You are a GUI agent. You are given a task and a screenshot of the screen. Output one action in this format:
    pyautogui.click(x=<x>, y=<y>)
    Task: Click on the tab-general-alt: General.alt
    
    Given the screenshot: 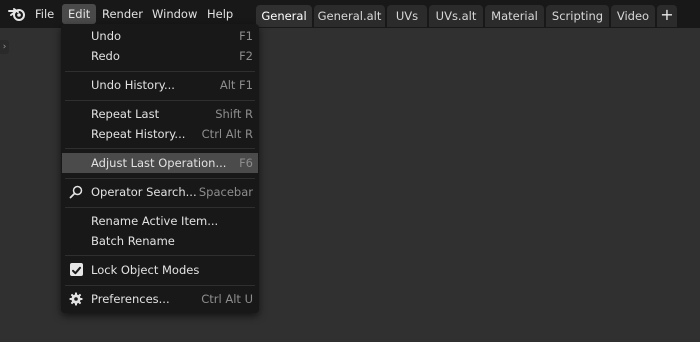 What is the action you would take?
    pyautogui.click(x=349, y=16)
    